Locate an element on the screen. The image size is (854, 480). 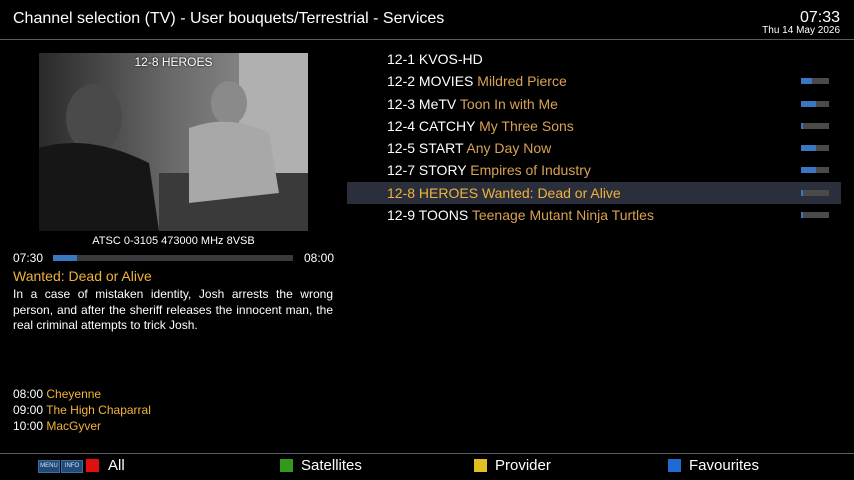
video-preview is located at coordinates (173, 142).